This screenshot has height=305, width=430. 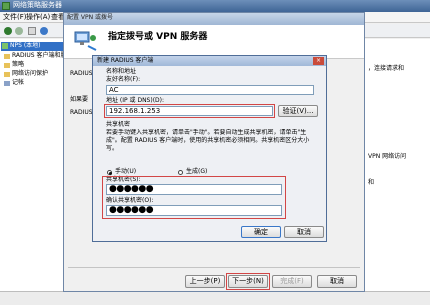 What do you see at coordinates (248, 281) in the screenshot?
I see `next-button-highlight` at bounding box center [248, 281].